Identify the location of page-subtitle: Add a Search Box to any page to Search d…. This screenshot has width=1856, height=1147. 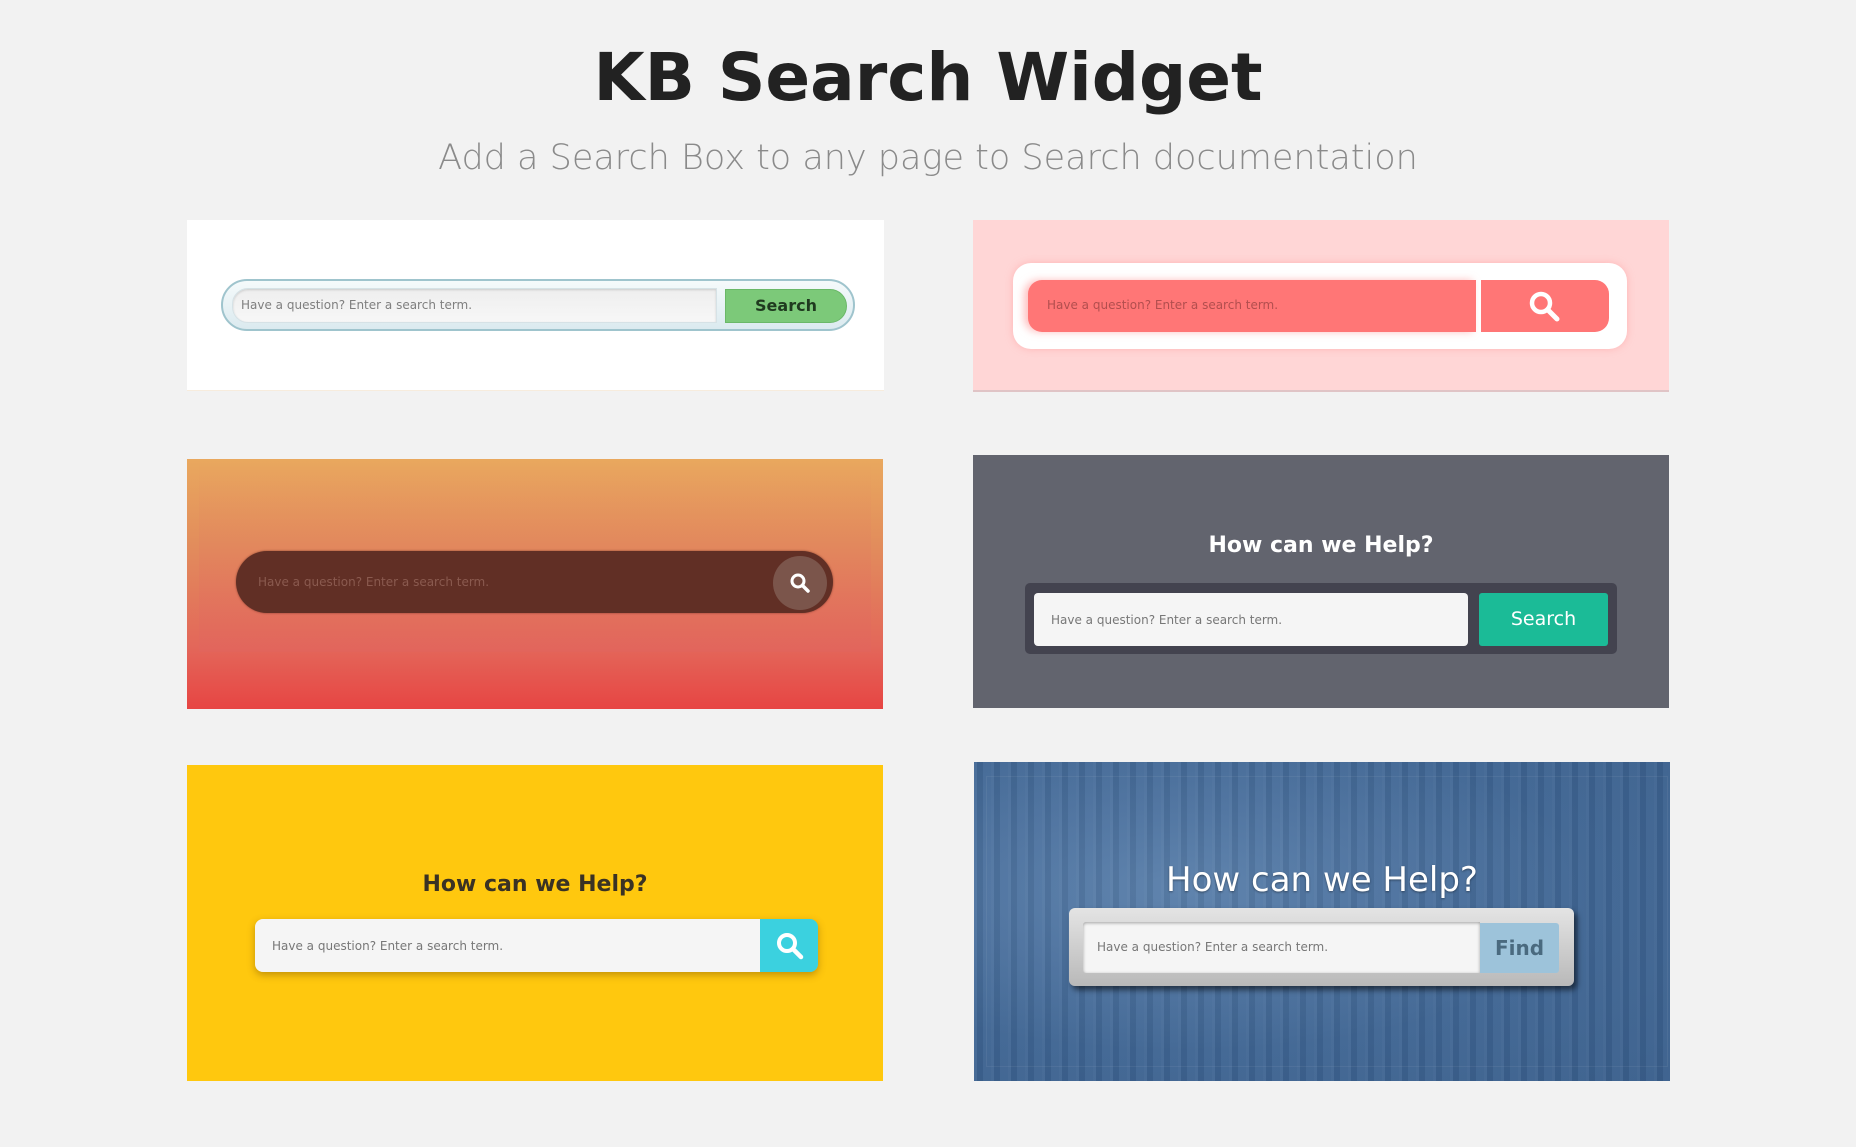
(928, 158).